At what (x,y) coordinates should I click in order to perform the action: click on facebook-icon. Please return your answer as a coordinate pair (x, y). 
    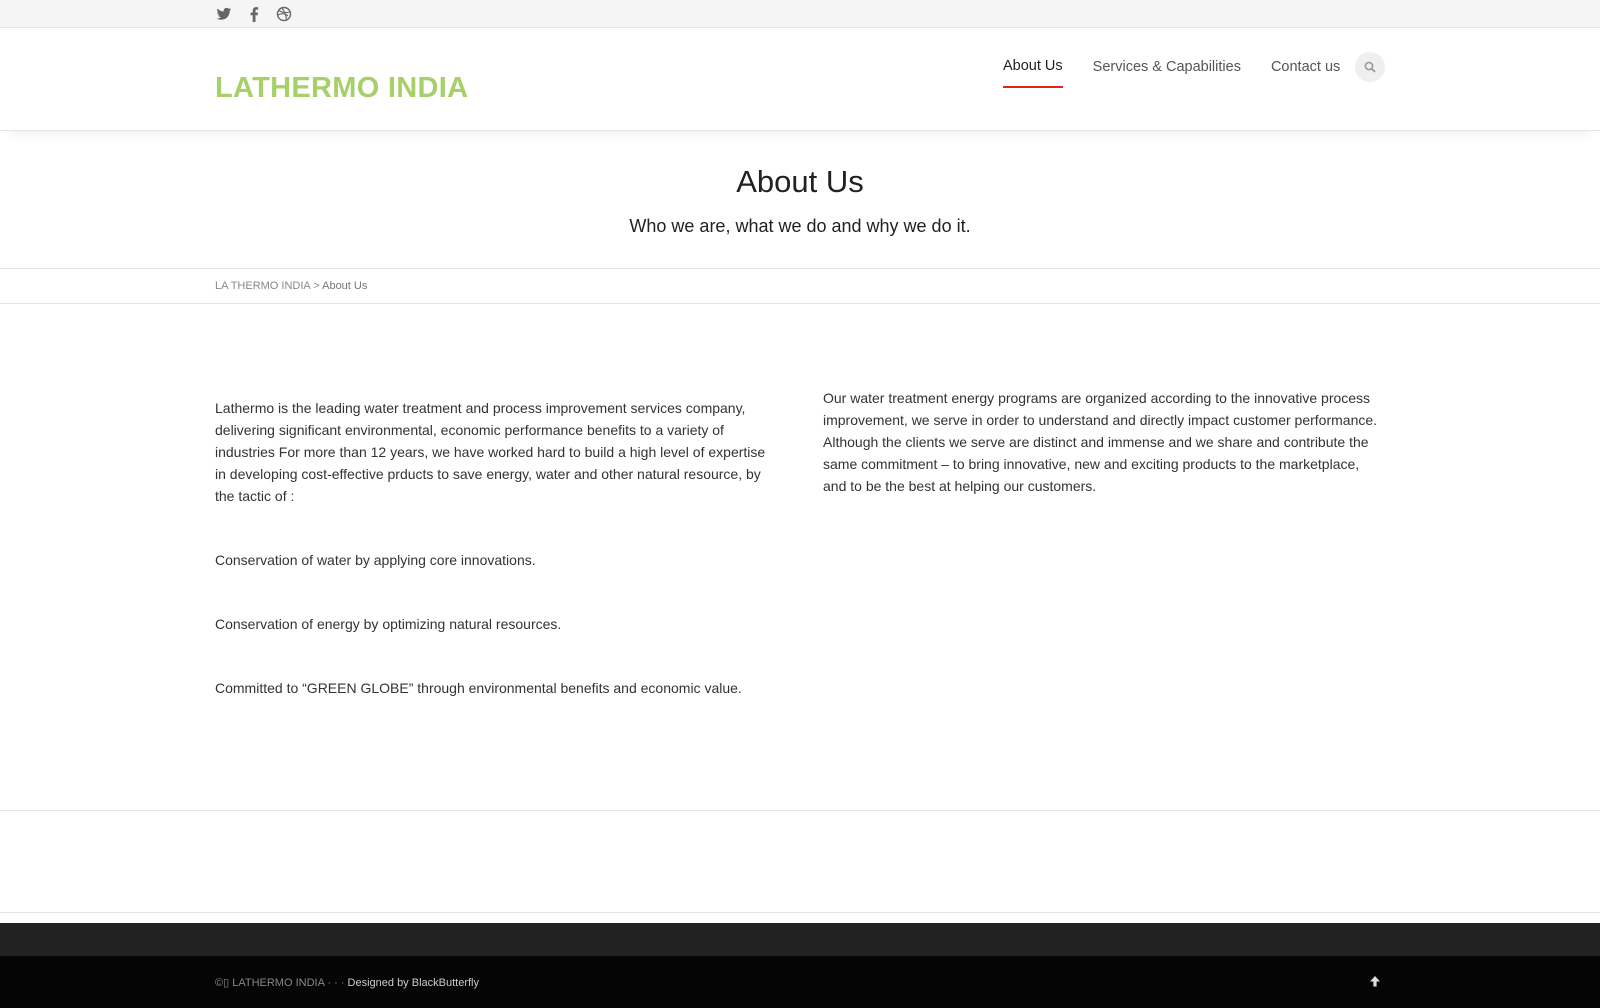
    Looking at the image, I should click on (254, 14).